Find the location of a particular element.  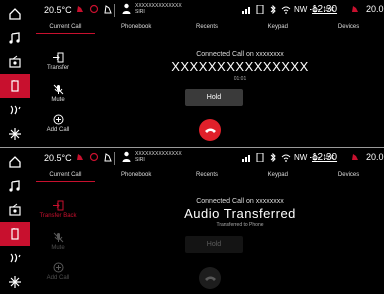

transfer-back-label: Transfer Back is located at coordinates (58, 216).